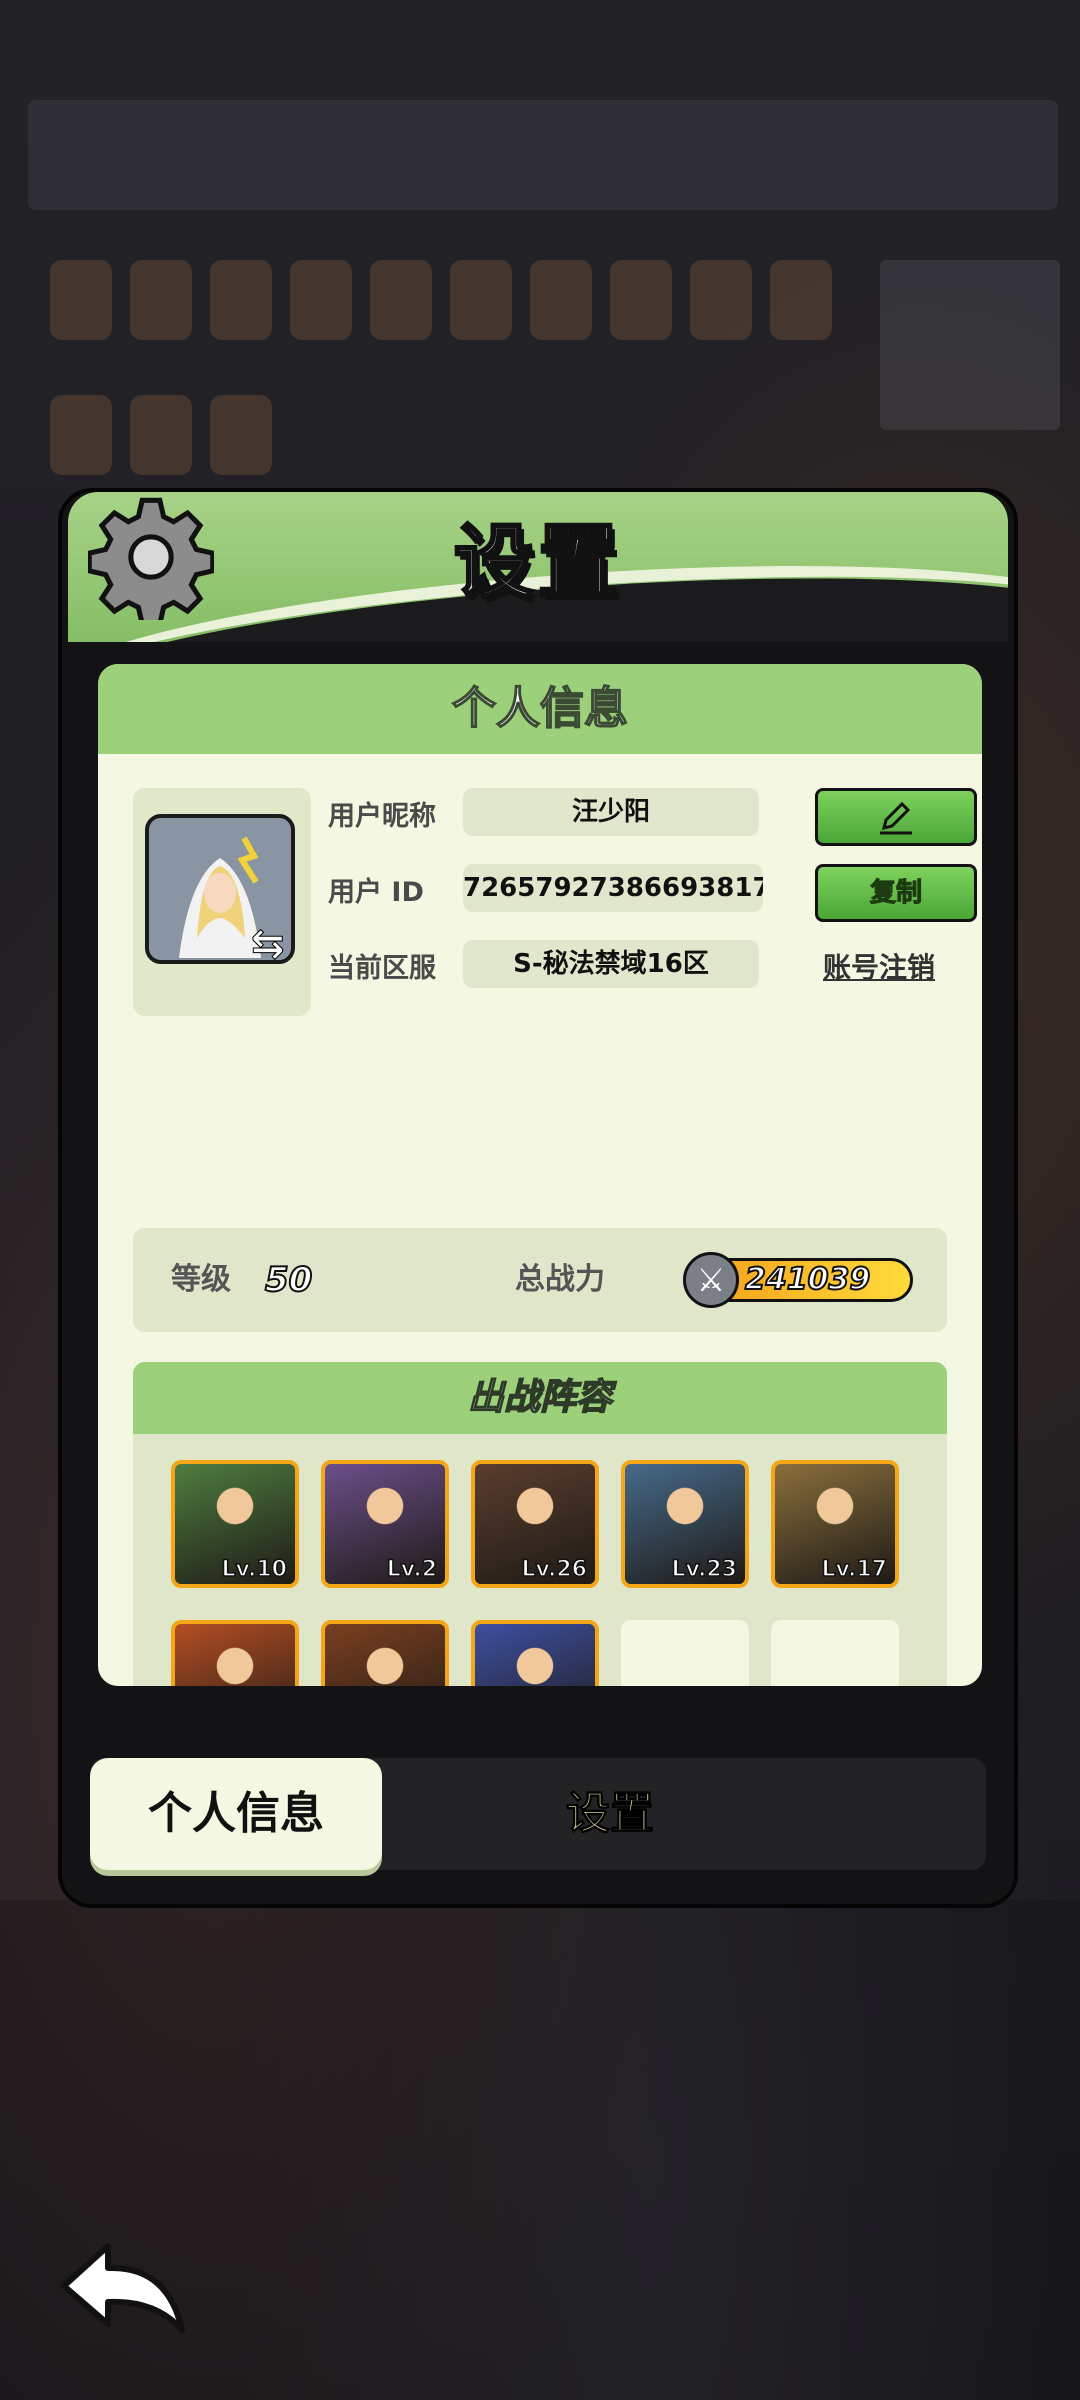 The height and width of the screenshot is (2400, 1080). What do you see at coordinates (610, 1814) in the screenshot?
I see `tab-settings: 设置` at bounding box center [610, 1814].